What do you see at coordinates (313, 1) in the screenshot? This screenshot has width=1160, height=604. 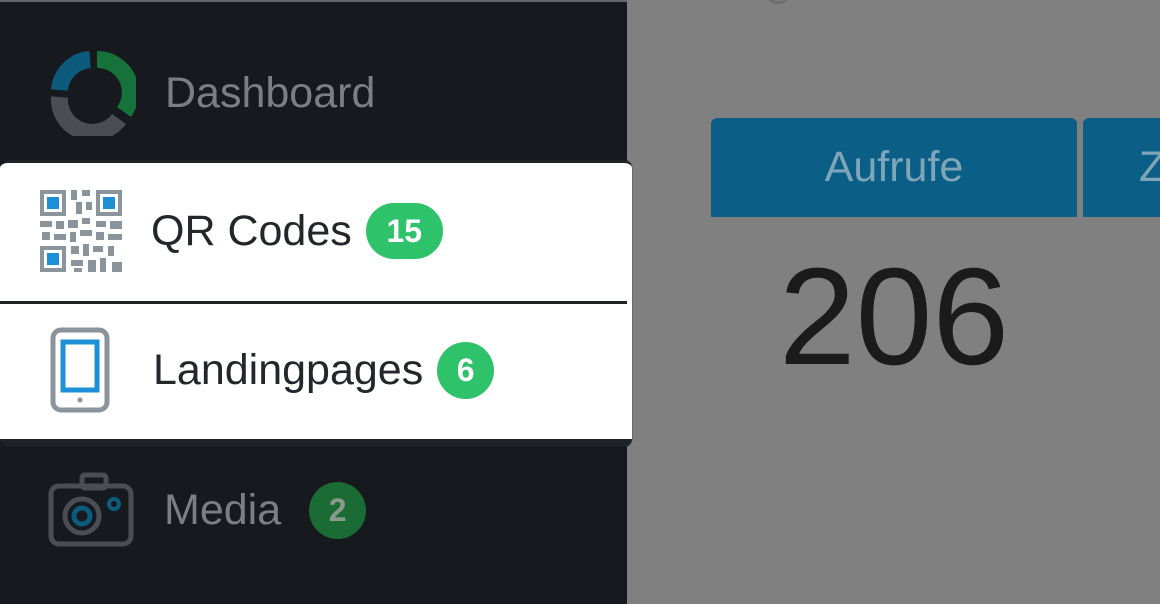 I see `sidebar-top-border` at bounding box center [313, 1].